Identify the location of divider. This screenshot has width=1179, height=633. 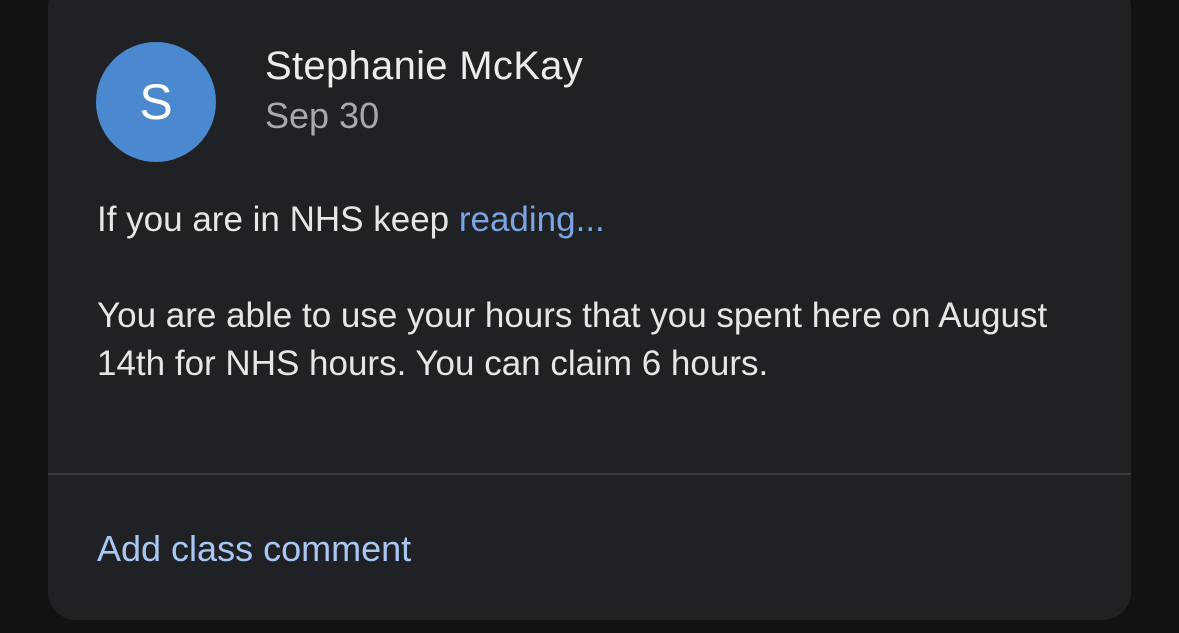
(589, 474).